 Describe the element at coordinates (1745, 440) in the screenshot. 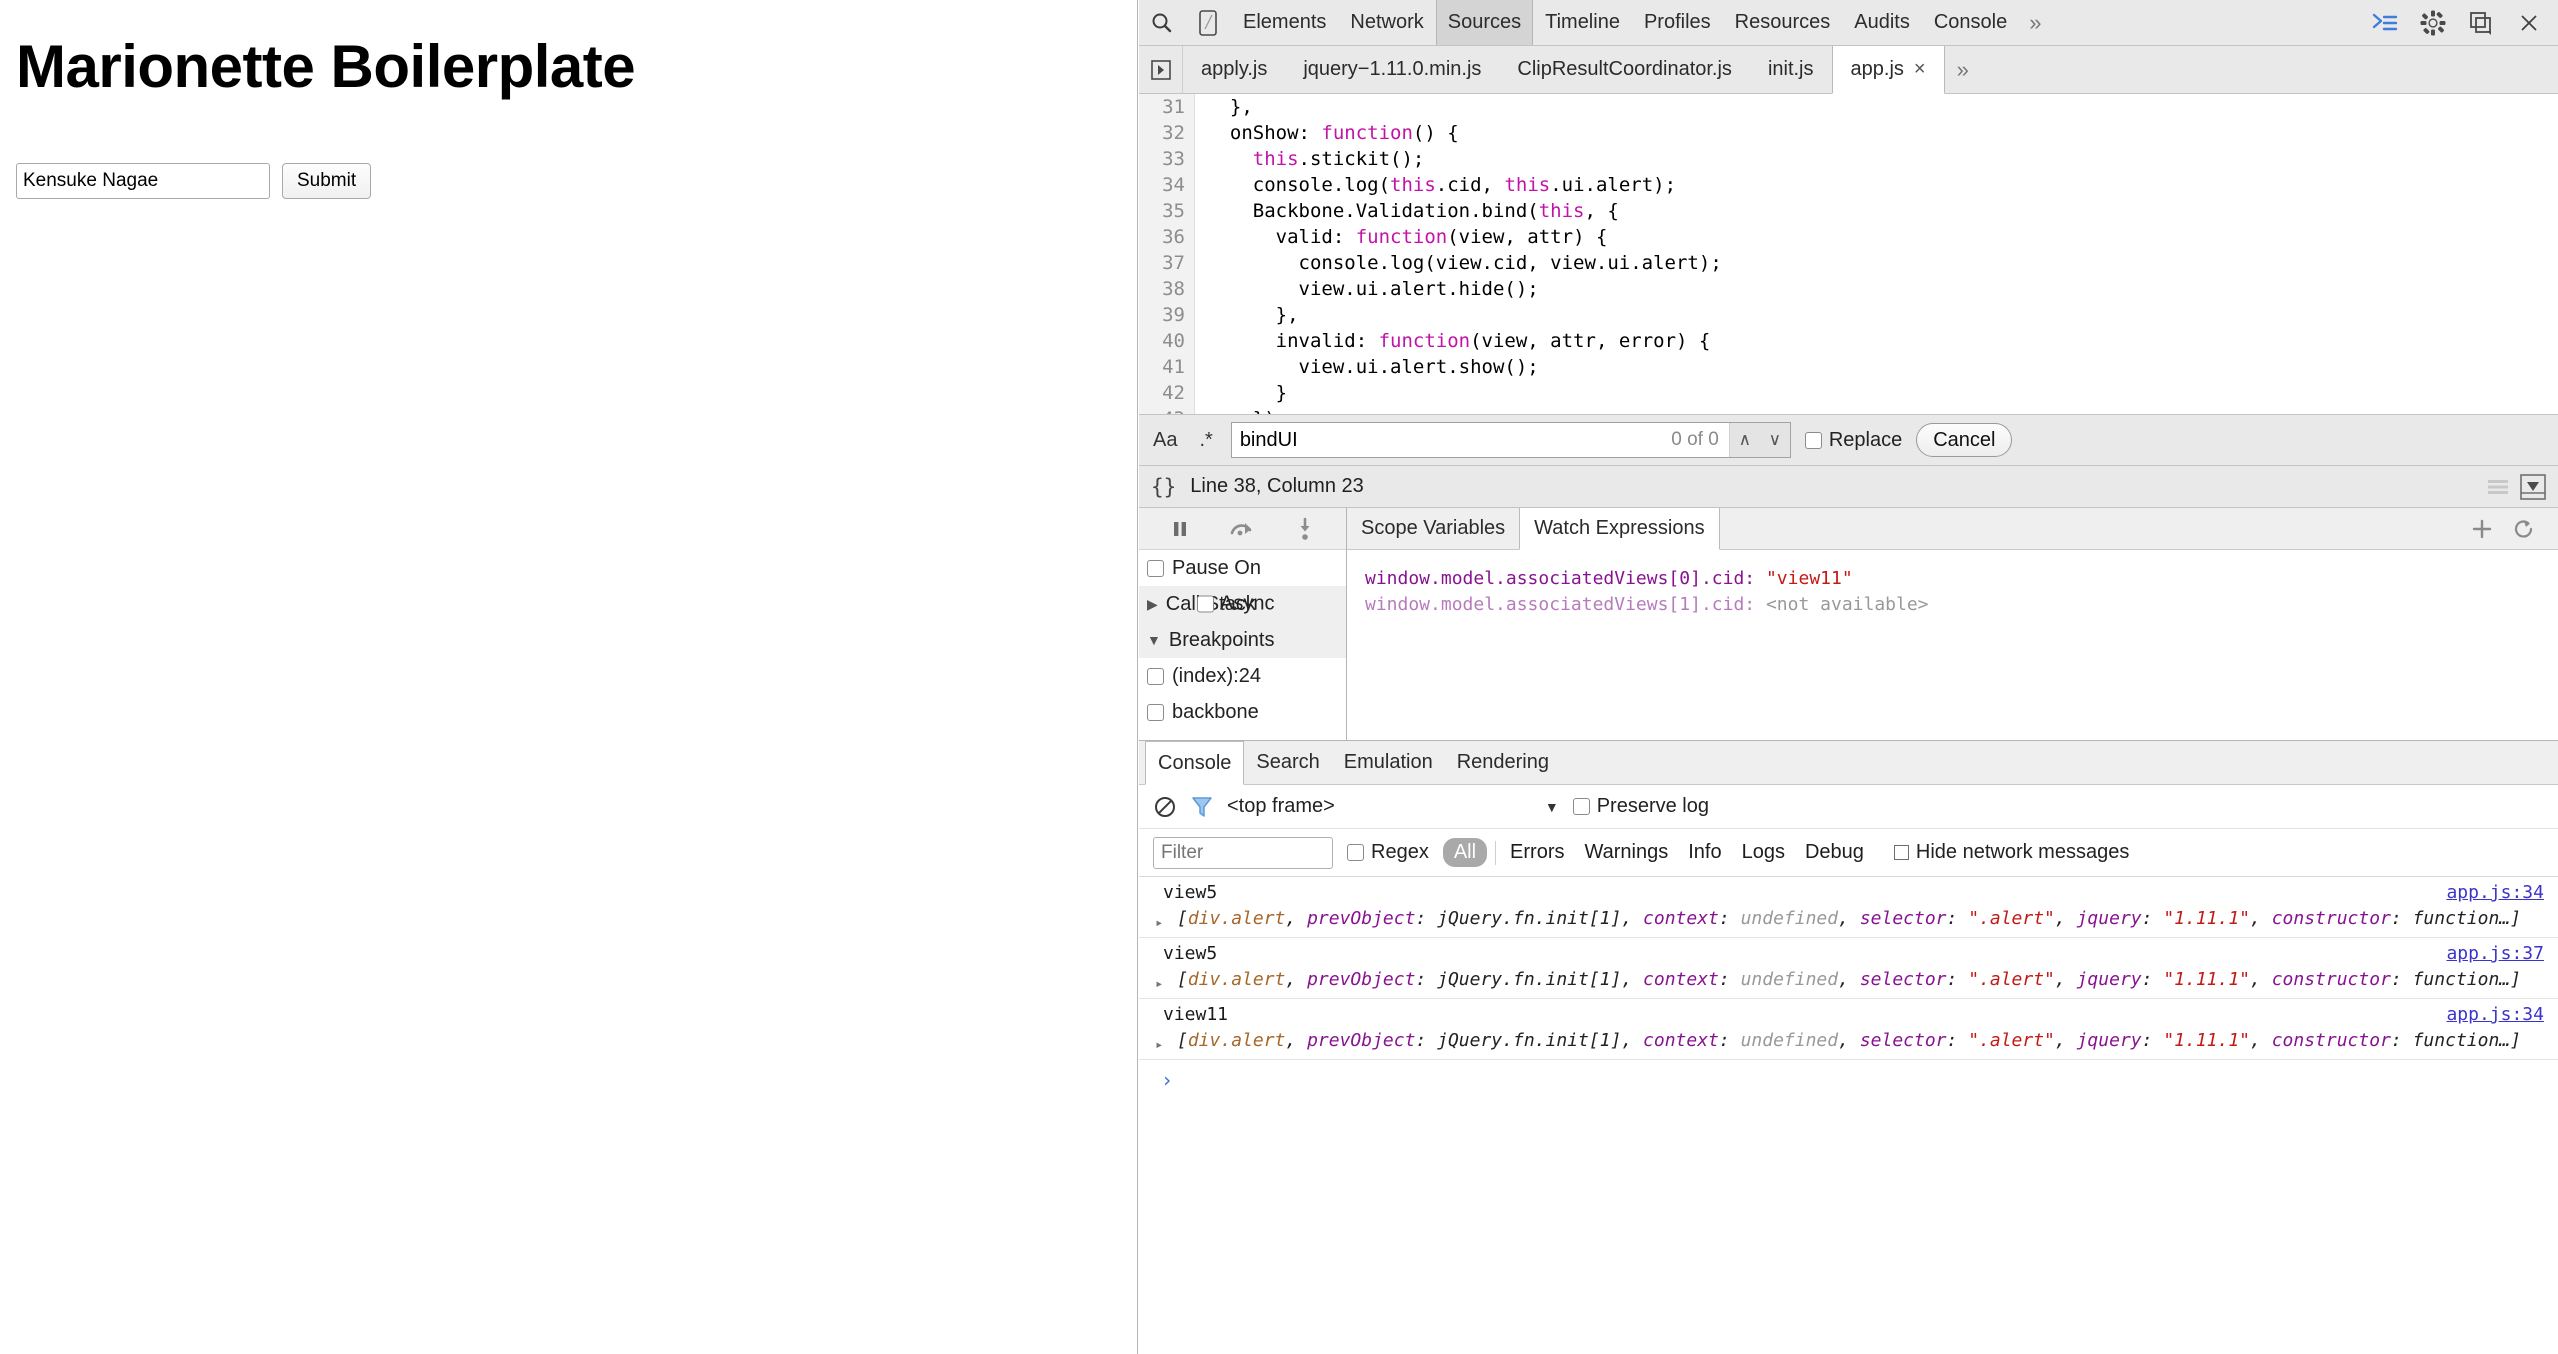

I see `search-prev-button: ∧` at that location.